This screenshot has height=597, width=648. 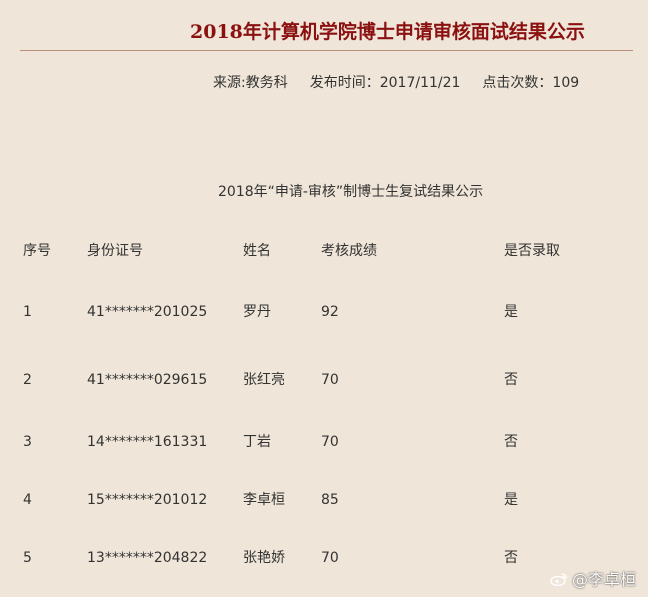 I want to click on title-divider, so click(x=326, y=50).